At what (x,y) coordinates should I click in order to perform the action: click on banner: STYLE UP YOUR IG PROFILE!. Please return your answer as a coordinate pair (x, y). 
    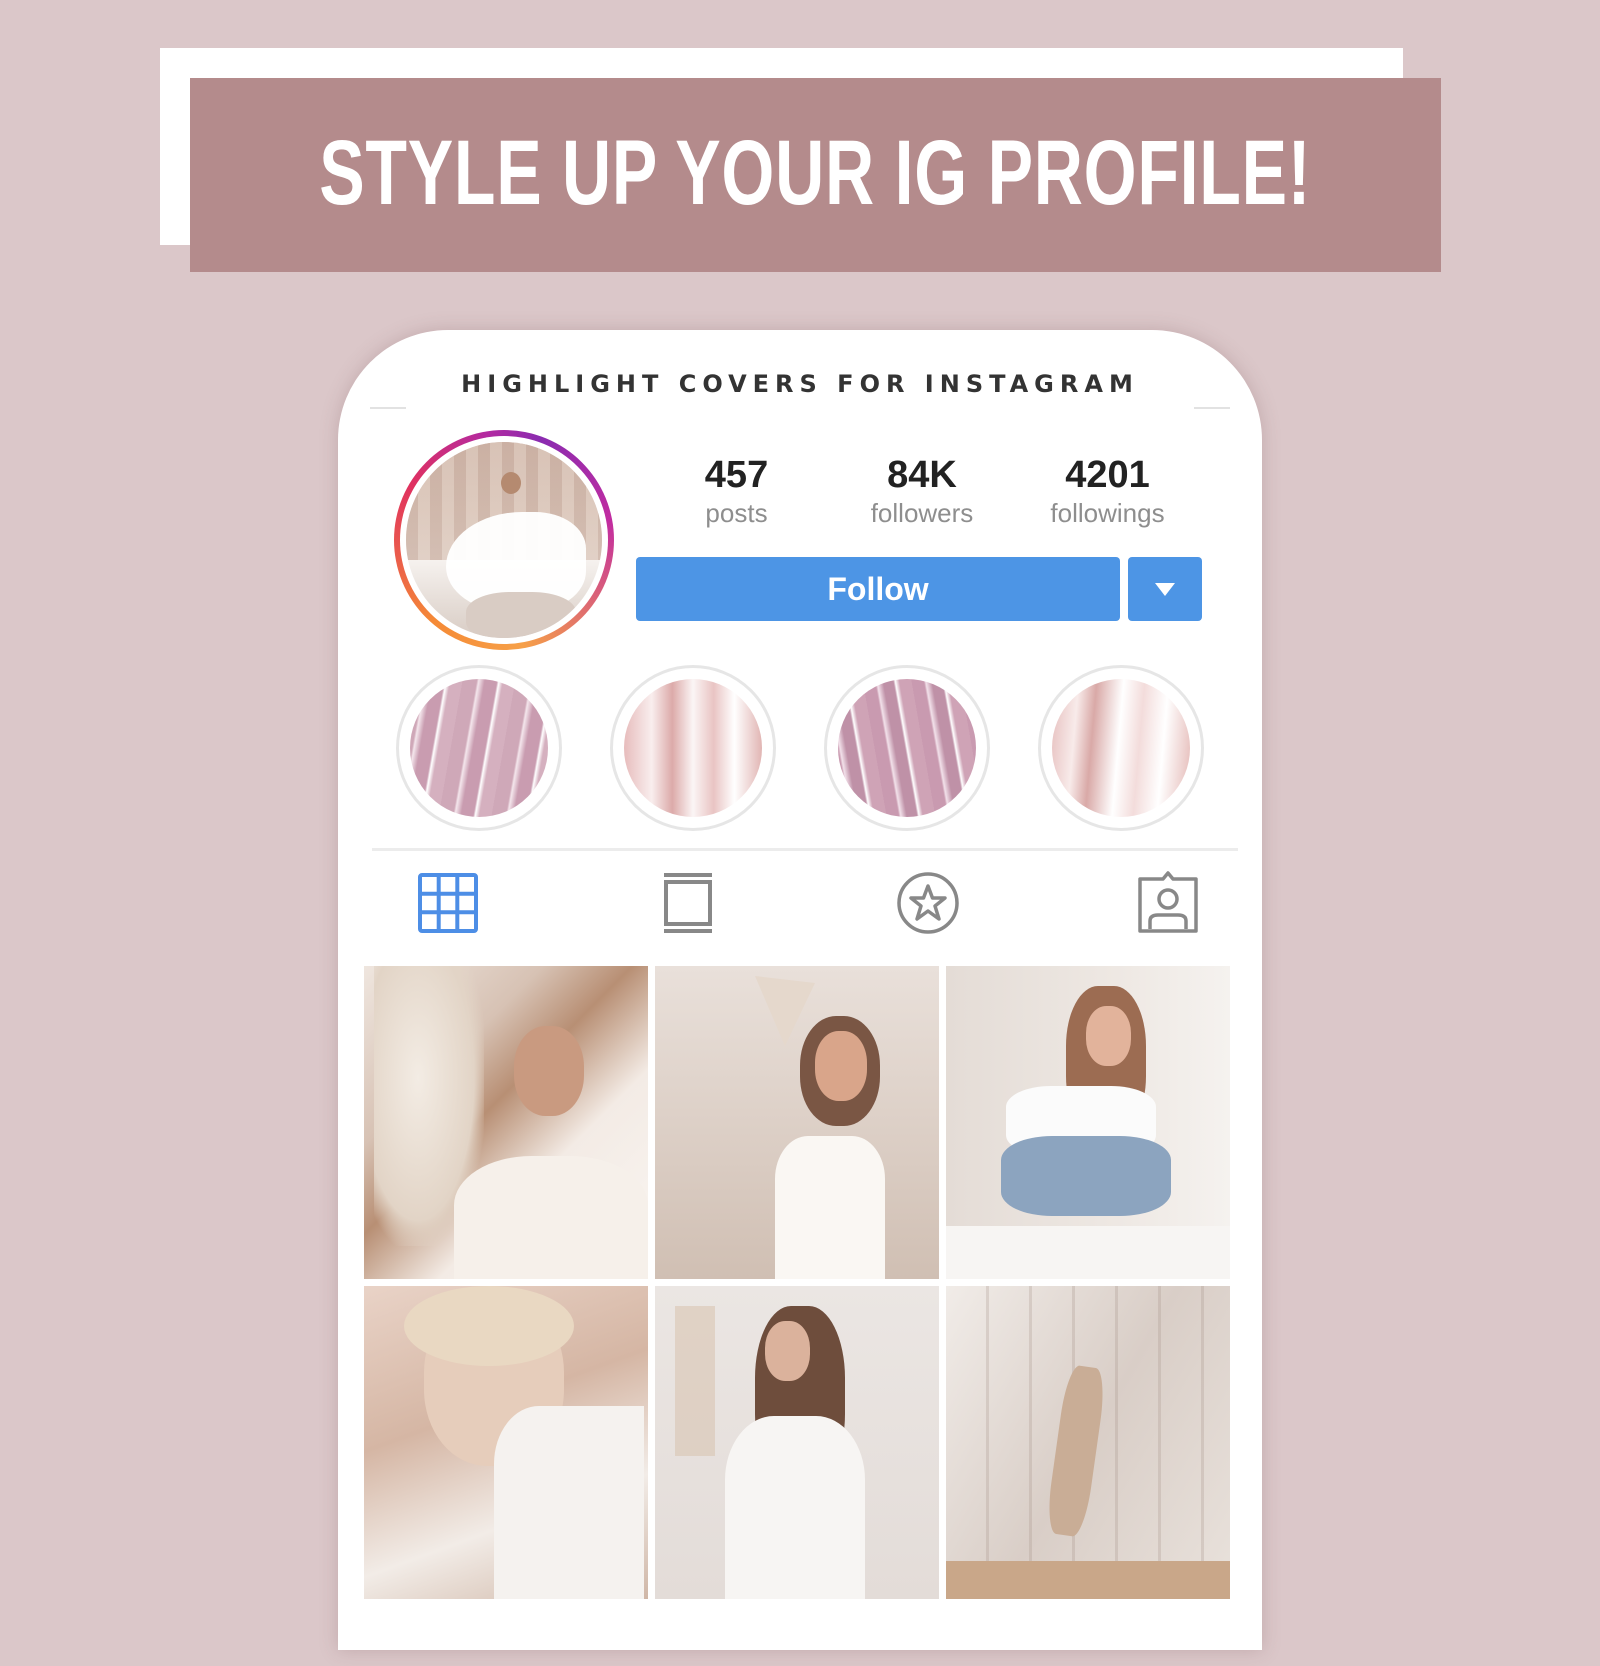
    Looking at the image, I should click on (815, 175).